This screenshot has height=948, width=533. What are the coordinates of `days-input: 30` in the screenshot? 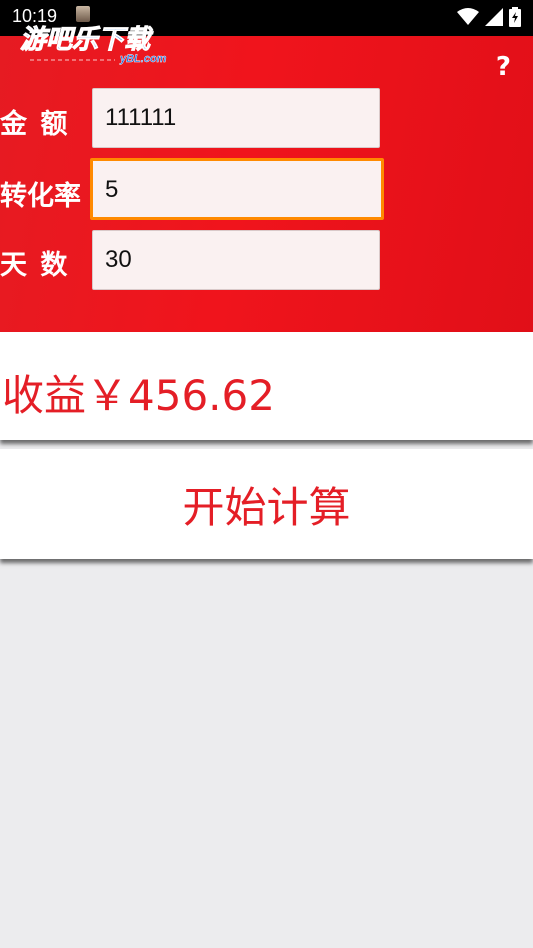 It's located at (236, 260).